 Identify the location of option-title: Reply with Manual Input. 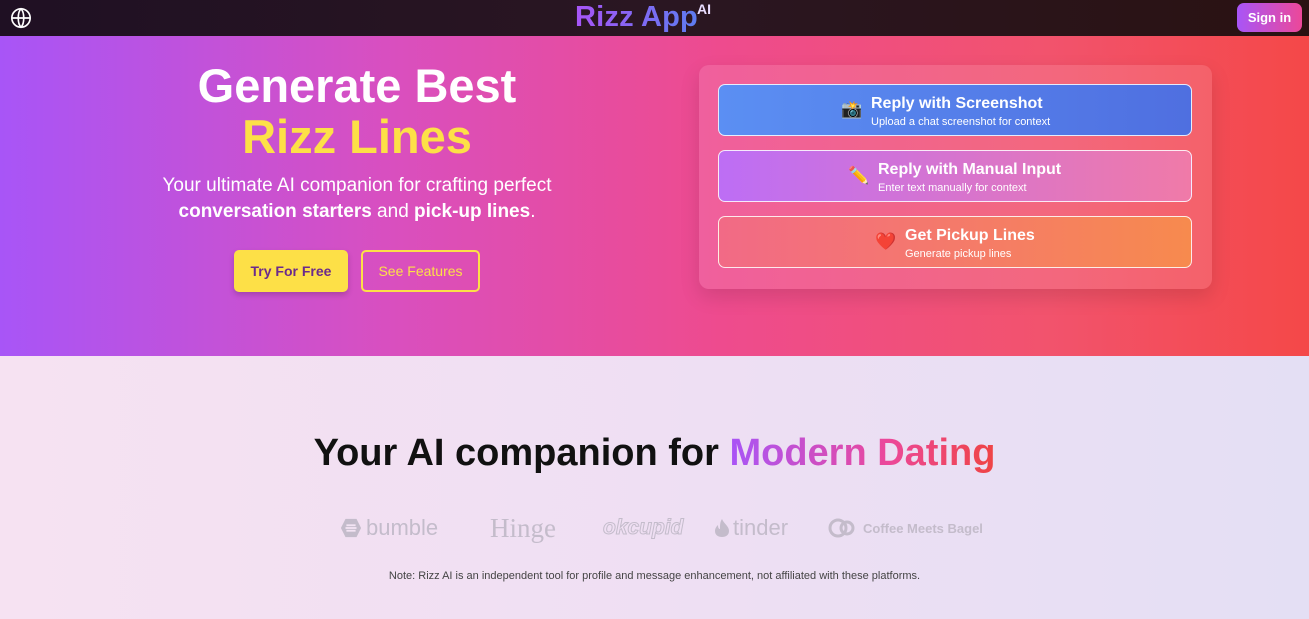
(970, 169).